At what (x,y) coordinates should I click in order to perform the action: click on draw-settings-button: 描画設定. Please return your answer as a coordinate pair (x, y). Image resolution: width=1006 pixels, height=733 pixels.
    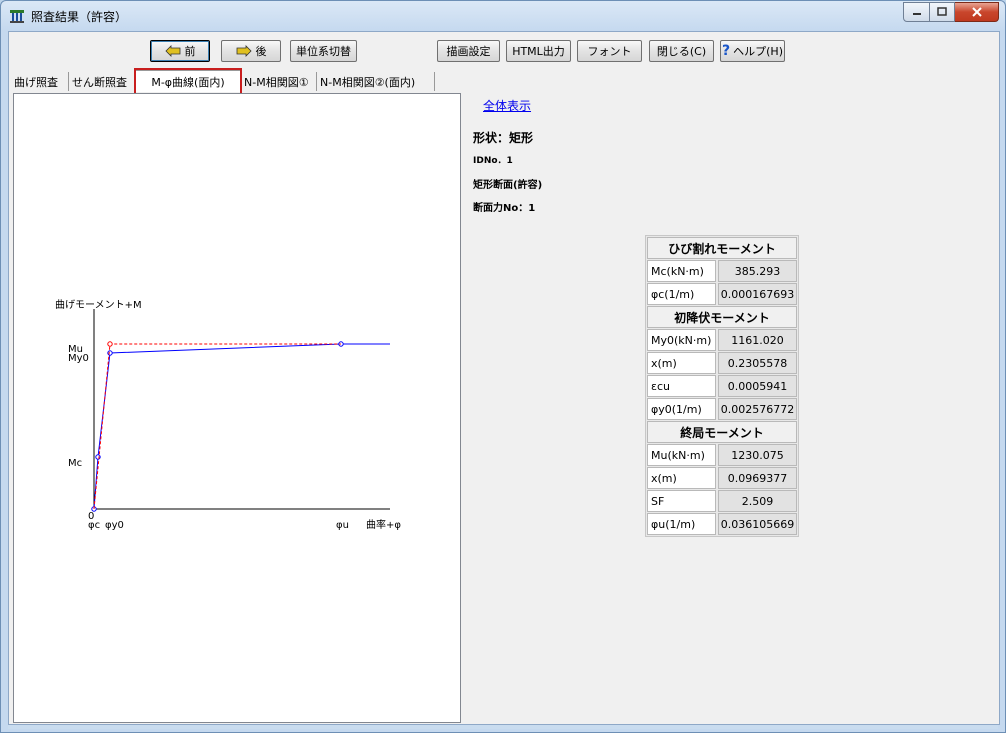
    Looking at the image, I should click on (468, 51).